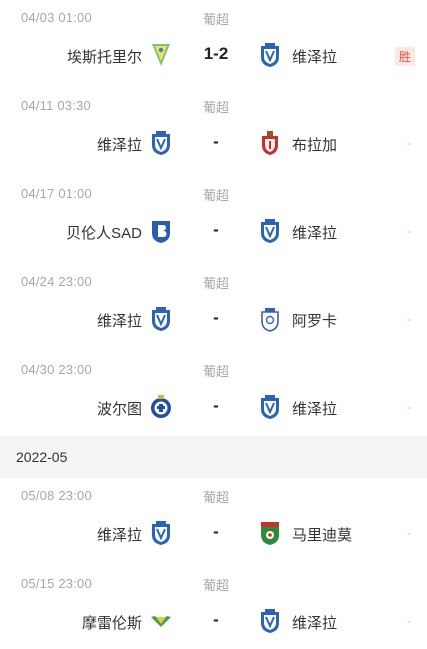  I want to click on match-row: 04/17 01:00 葡超 贝伦人SAD - 维泽拉 -, so click(213, 220).